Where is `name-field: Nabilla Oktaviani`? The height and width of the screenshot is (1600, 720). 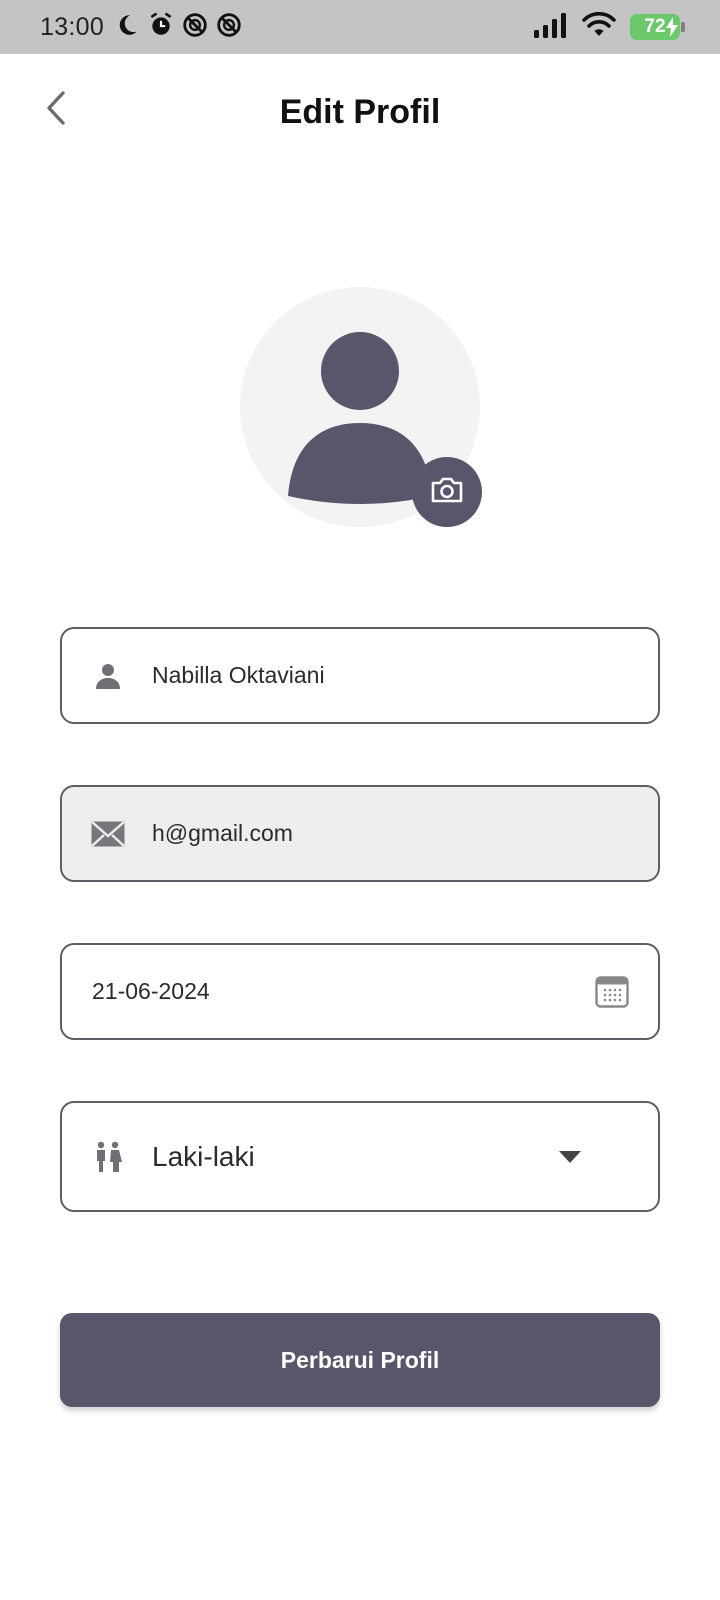
name-field: Nabilla Oktaviani is located at coordinates (360, 675).